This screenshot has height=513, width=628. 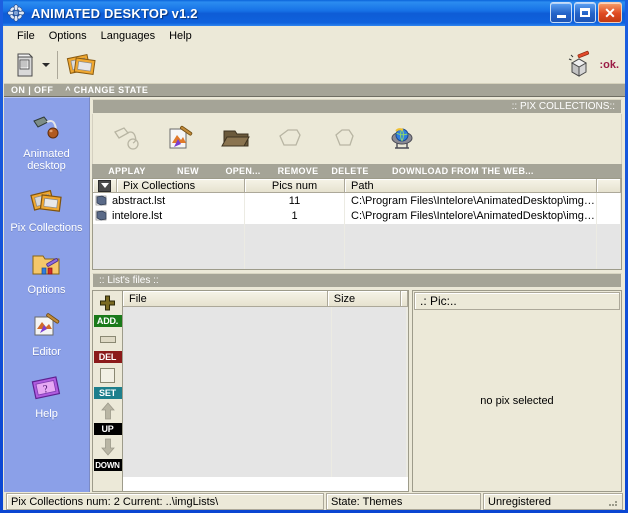 What do you see at coordinates (225, 299) in the screenshot?
I see `column-header-file: File` at bounding box center [225, 299].